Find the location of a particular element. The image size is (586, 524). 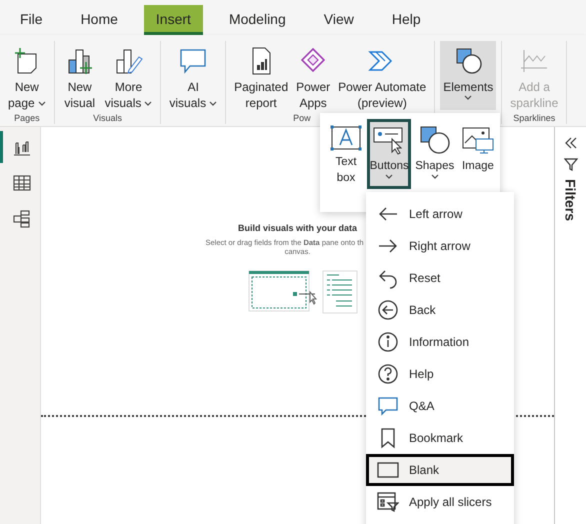

menu-item: Information is located at coordinates (440, 342).